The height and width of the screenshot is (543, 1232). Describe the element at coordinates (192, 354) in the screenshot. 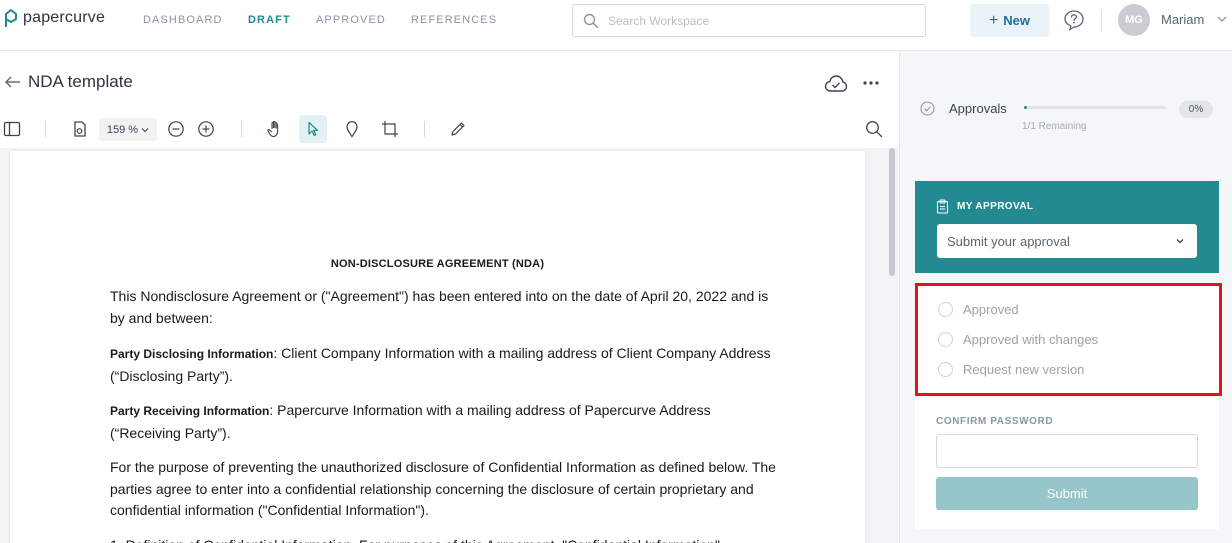

I see `disclosing-party-label: Party Disclosing Information` at that location.